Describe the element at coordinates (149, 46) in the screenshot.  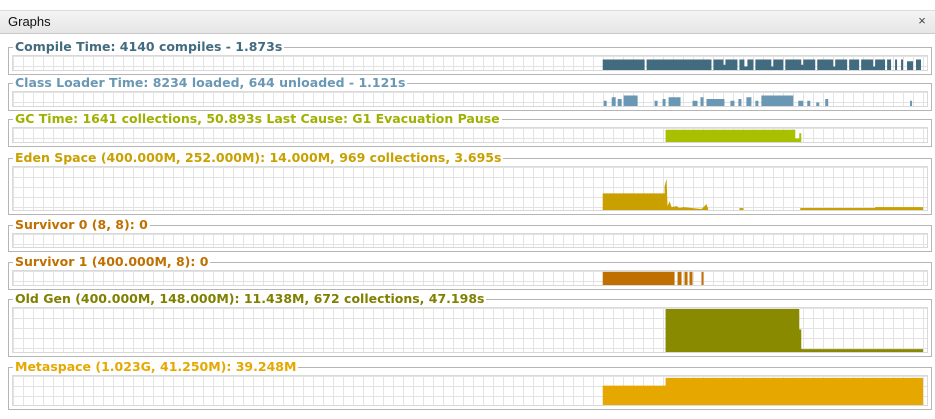
I see `compile-time-title: Compile Time: 4140 compiles - 1.873s` at that location.